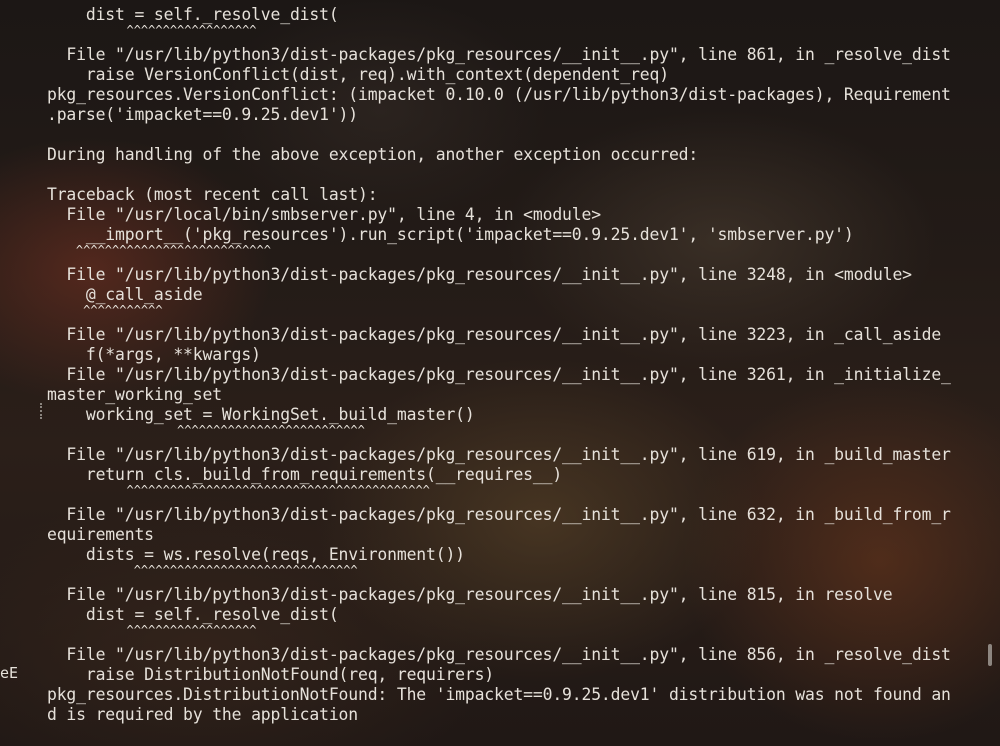  I want to click on terminal-line: d is required by the application, so click(202, 714).